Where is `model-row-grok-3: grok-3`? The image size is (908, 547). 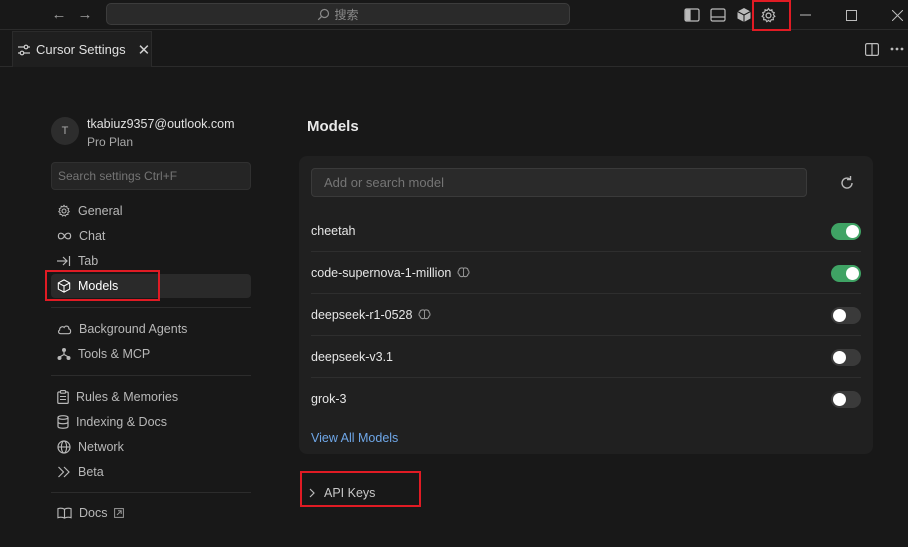 model-row-grok-3: grok-3 is located at coordinates (586, 399).